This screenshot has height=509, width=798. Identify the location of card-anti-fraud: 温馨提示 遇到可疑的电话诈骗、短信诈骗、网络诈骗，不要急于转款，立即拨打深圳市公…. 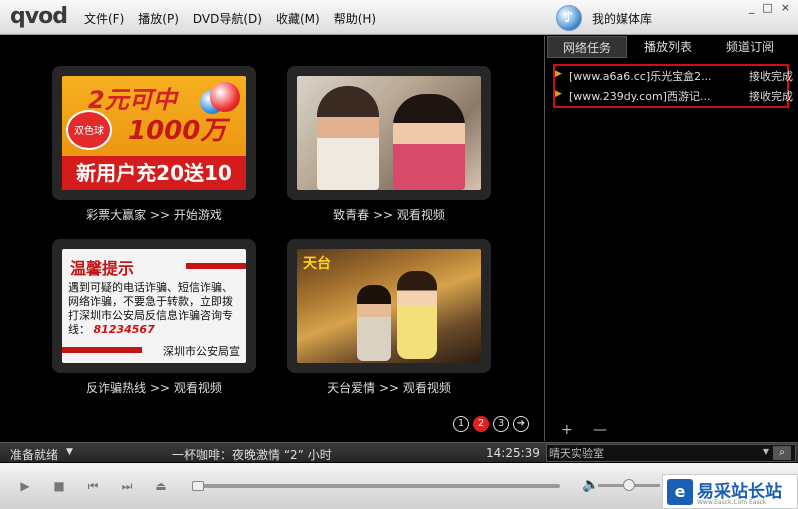
(154, 317).